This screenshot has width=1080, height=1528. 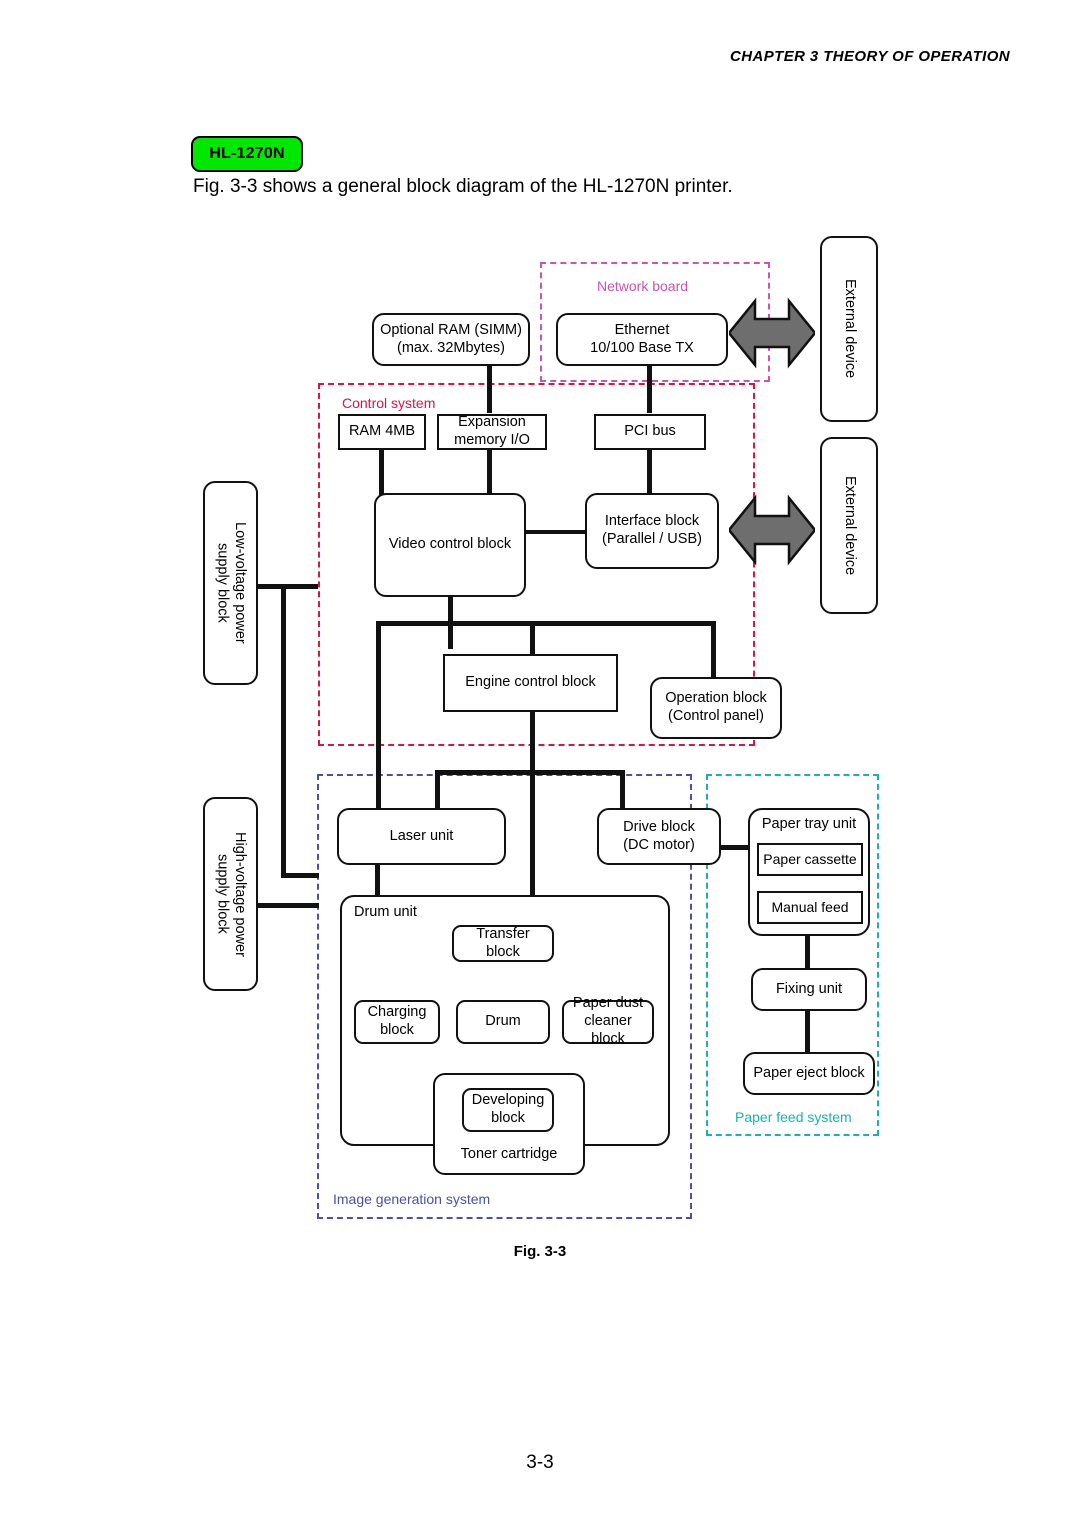 What do you see at coordinates (649, 389) in the screenshot?
I see `line-ethernet-pcibus` at bounding box center [649, 389].